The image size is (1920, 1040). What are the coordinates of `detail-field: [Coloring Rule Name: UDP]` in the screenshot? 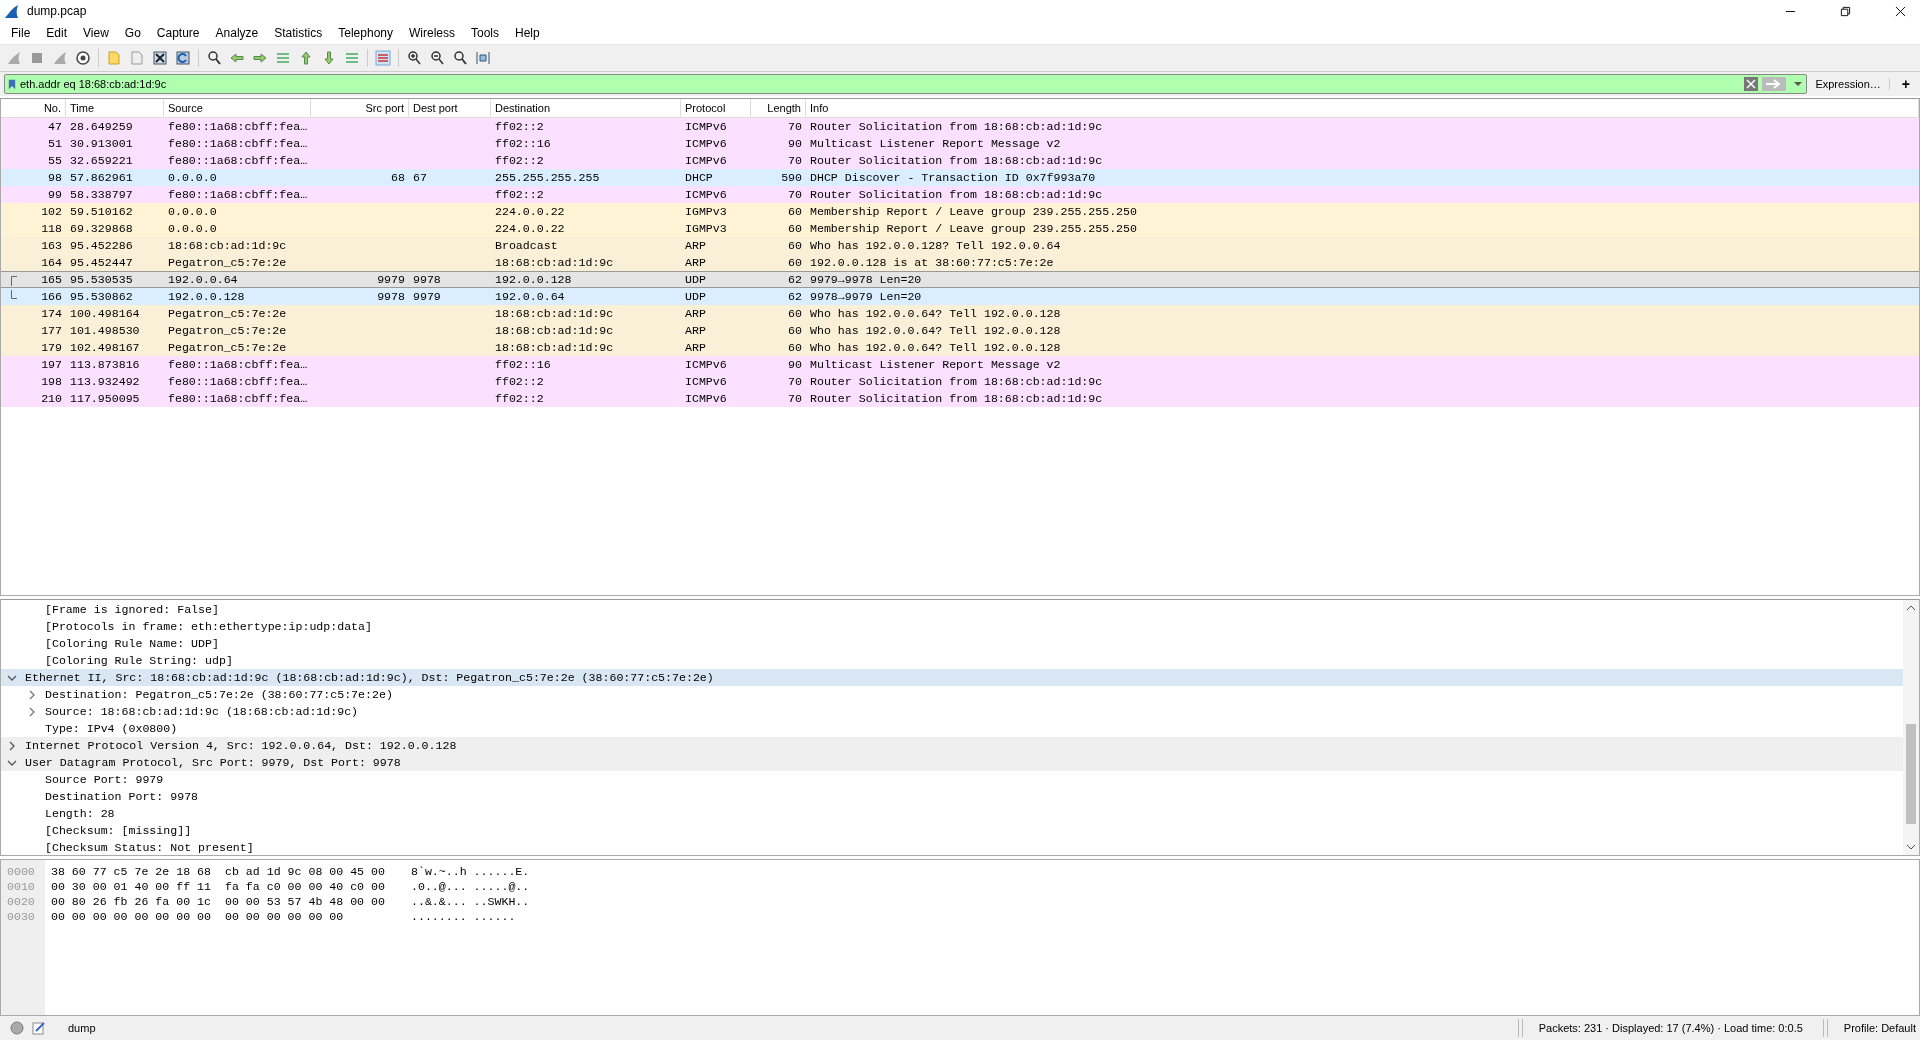 It's located at (132, 643).